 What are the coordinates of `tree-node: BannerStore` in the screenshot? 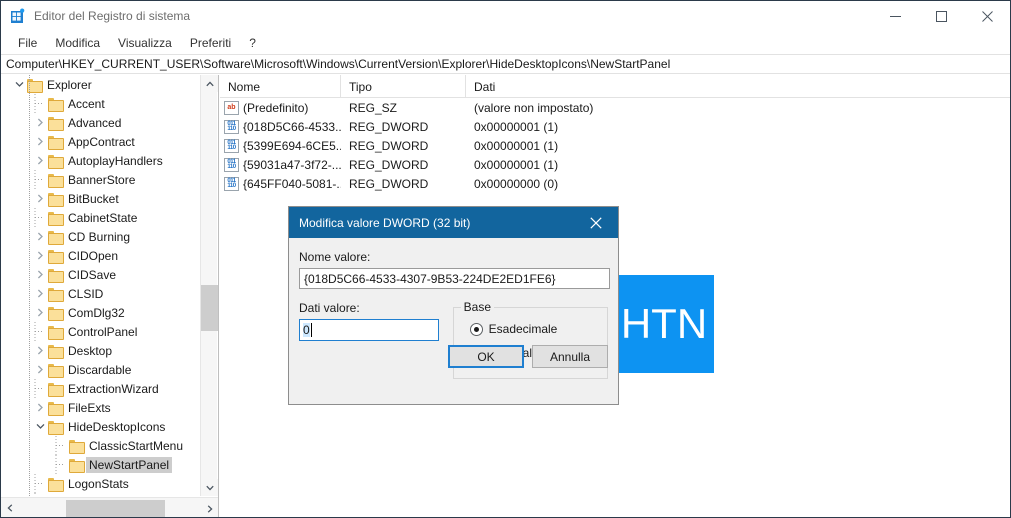 It's located at (100, 179).